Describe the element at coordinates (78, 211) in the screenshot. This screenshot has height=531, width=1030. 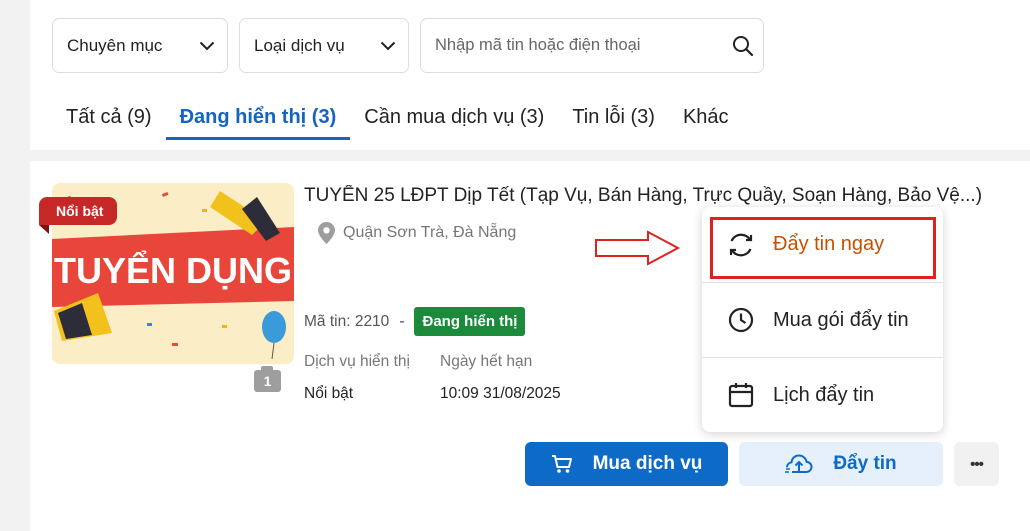
I see `featured-badge: Nổi bật` at that location.